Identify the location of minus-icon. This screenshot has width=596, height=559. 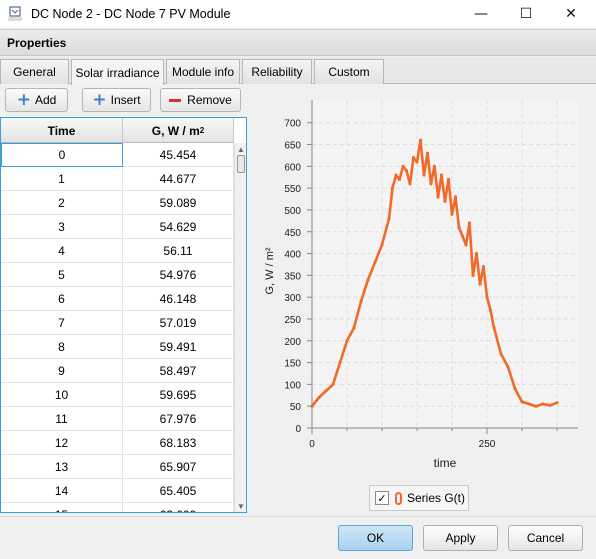
(175, 100).